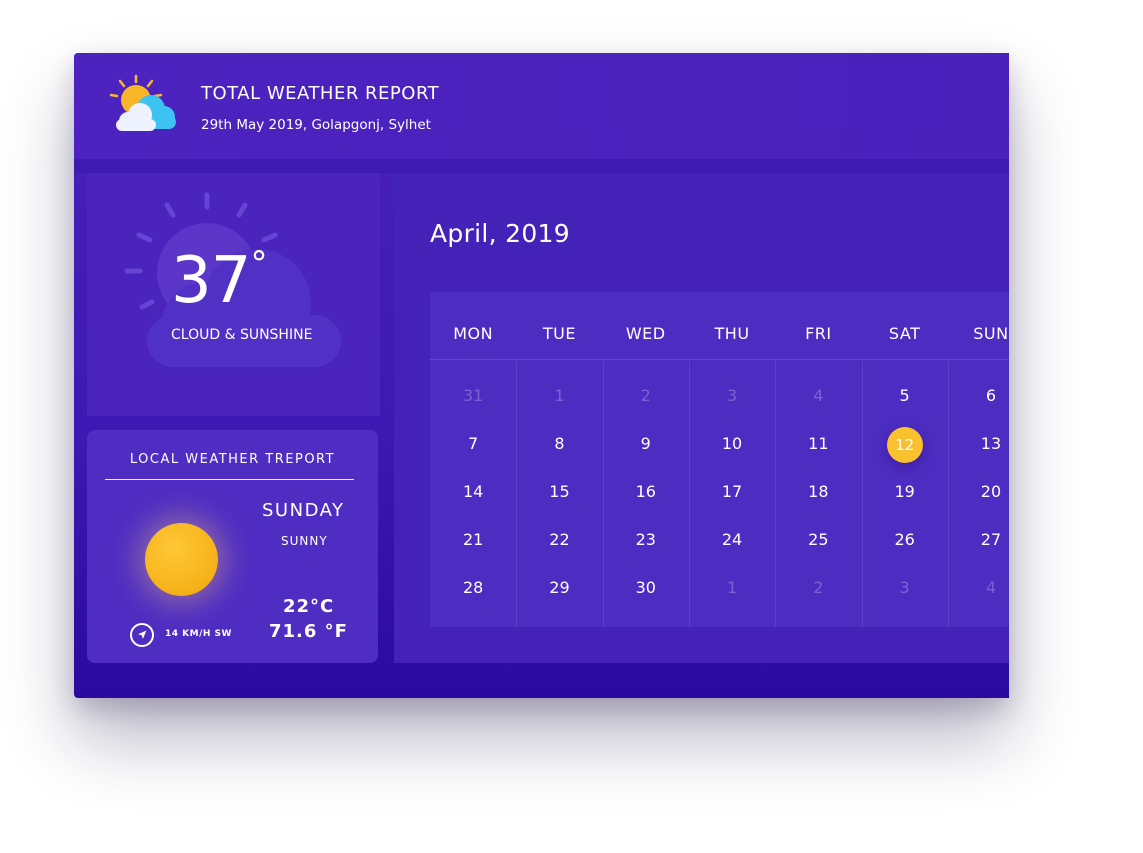 The image size is (1143, 853). I want to click on weekday-fri: FRI, so click(818, 333).